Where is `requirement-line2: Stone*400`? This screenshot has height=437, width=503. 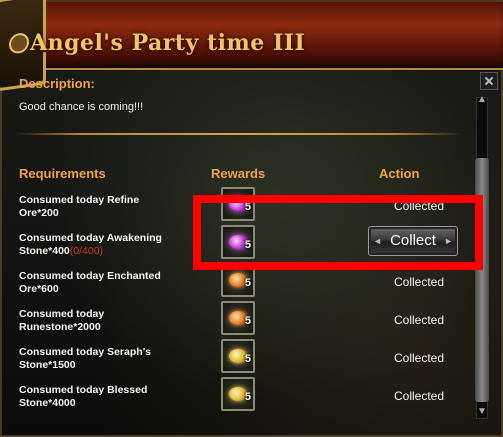
requirement-line2: Stone*400 is located at coordinates (44, 251).